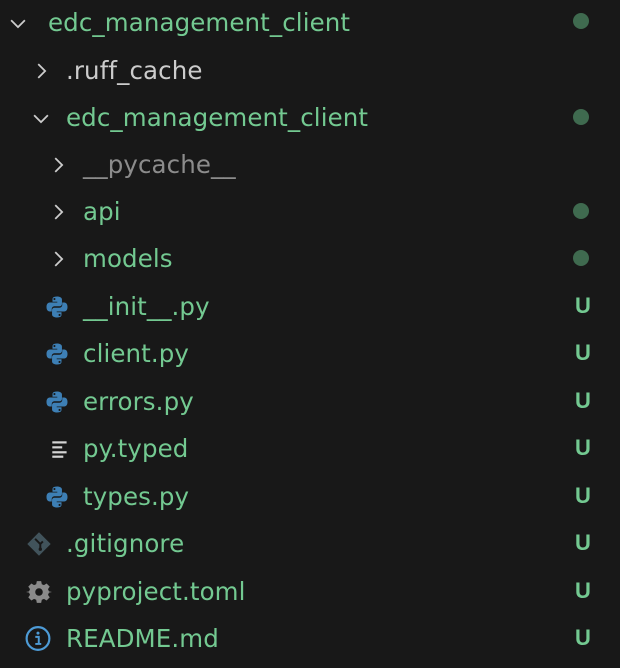 Image resolution: width=620 pixels, height=668 pixels. Describe the element at coordinates (136, 448) in the screenshot. I see `tree-item-label: py.typed` at that location.